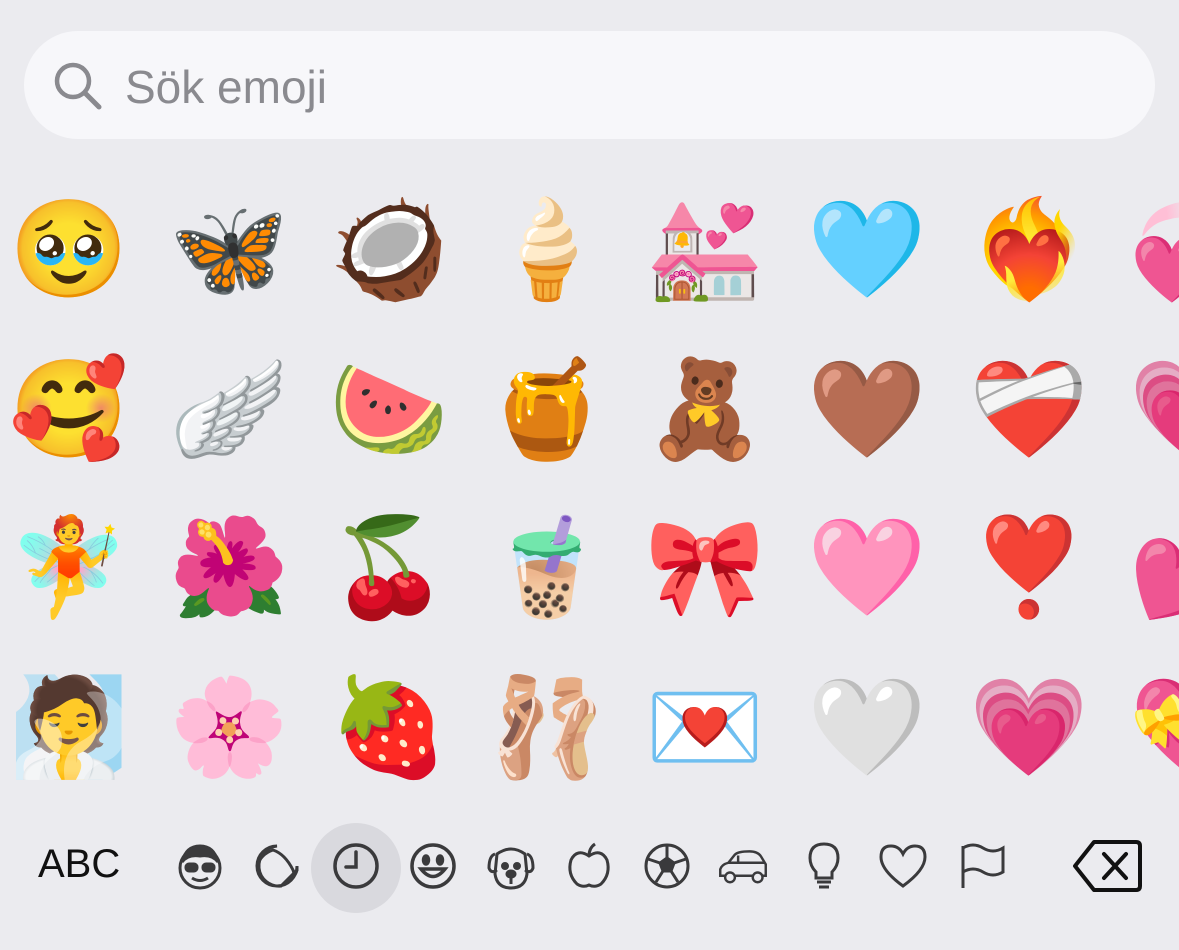 The height and width of the screenshot is (950, 1179). Describe the element at coordinates (229, 727) in the screenshot. I see `emoji-key: 🌸` at that location.